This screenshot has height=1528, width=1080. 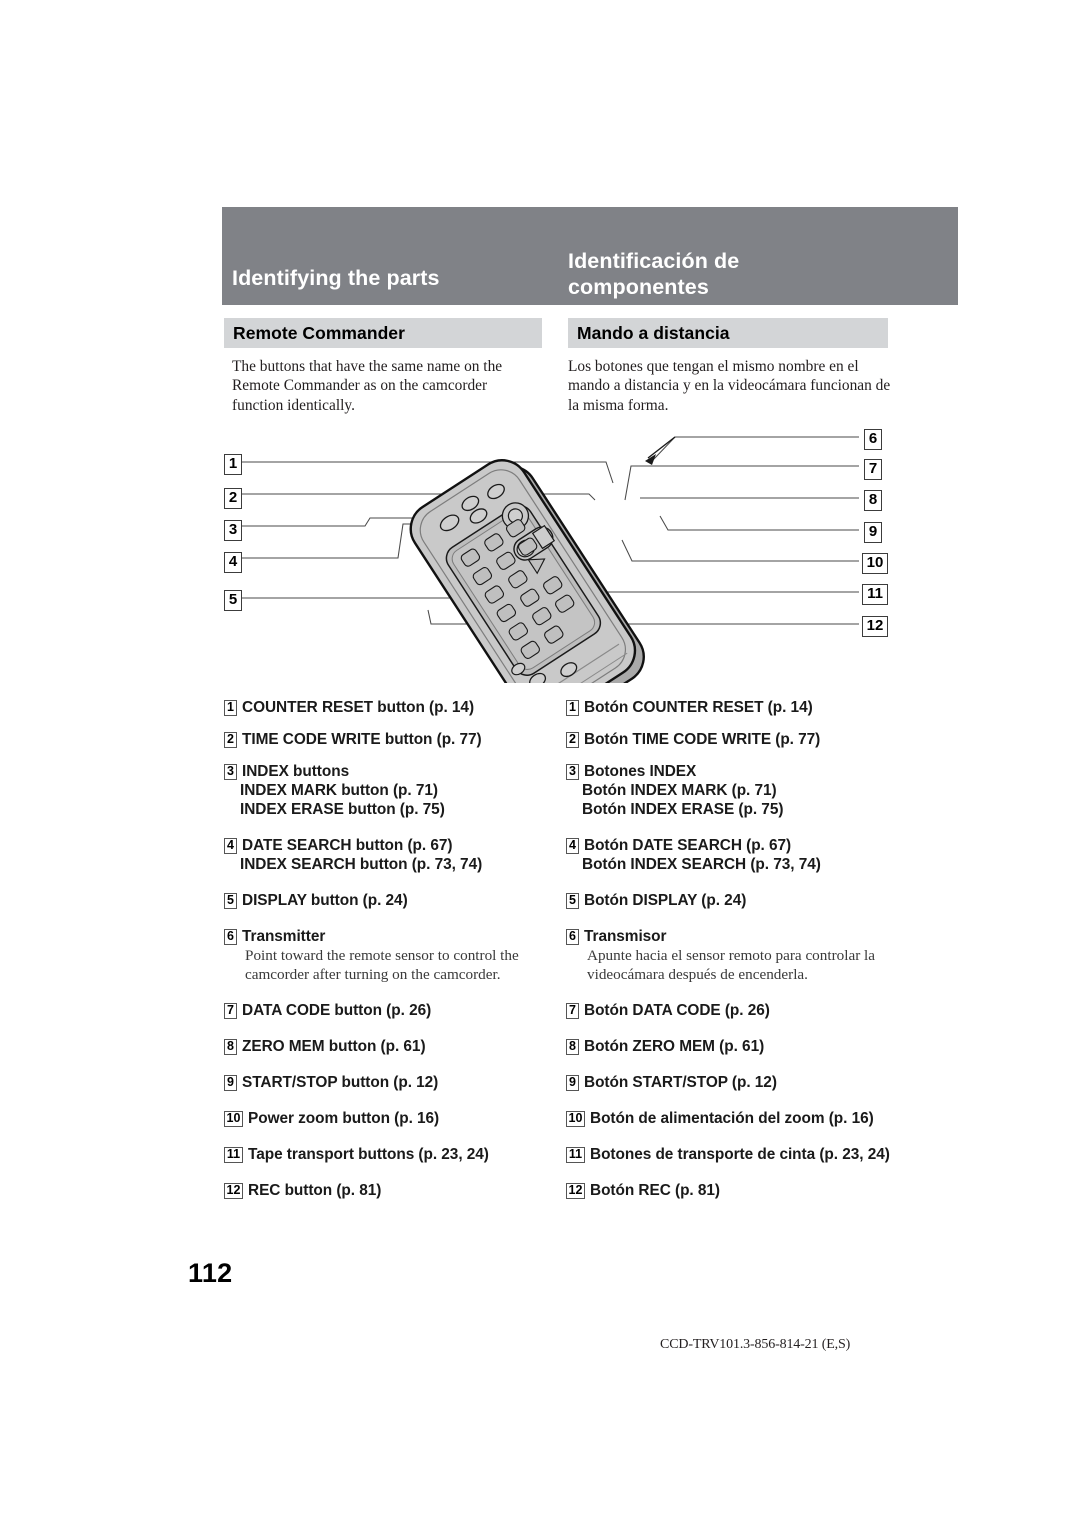 I want to click on list-item: 9 START/STOP button (p. 12), so click(x=389, y=1082).